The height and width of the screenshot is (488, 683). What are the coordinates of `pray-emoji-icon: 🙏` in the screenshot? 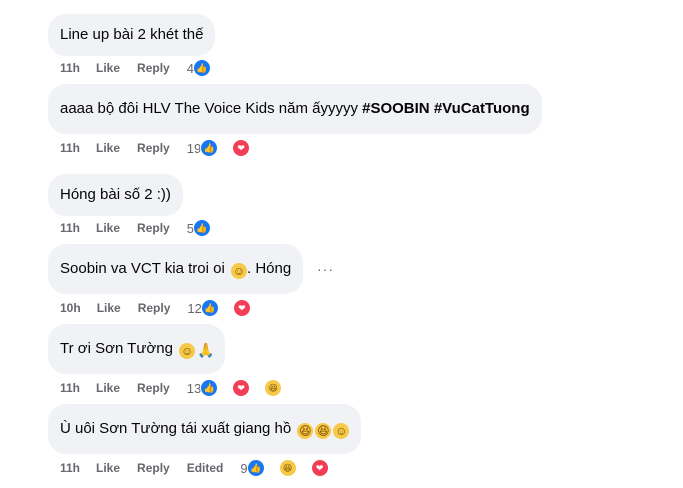 It's located at (206, 350).